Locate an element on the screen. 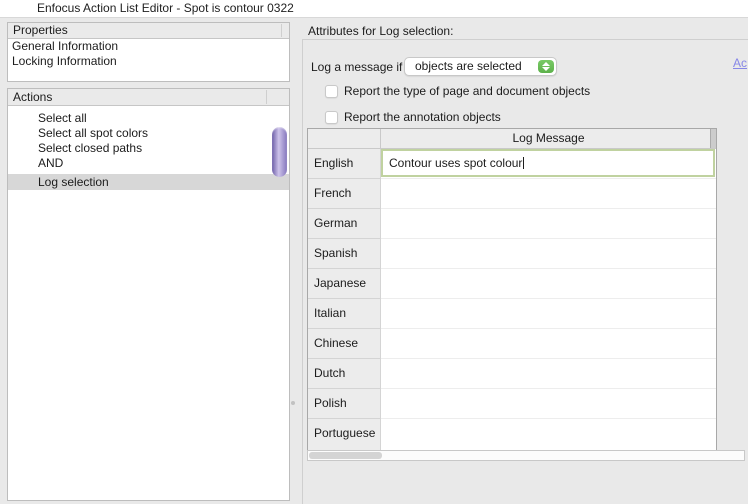  actions-header-label: Actions is located at coordinates (33, 97).